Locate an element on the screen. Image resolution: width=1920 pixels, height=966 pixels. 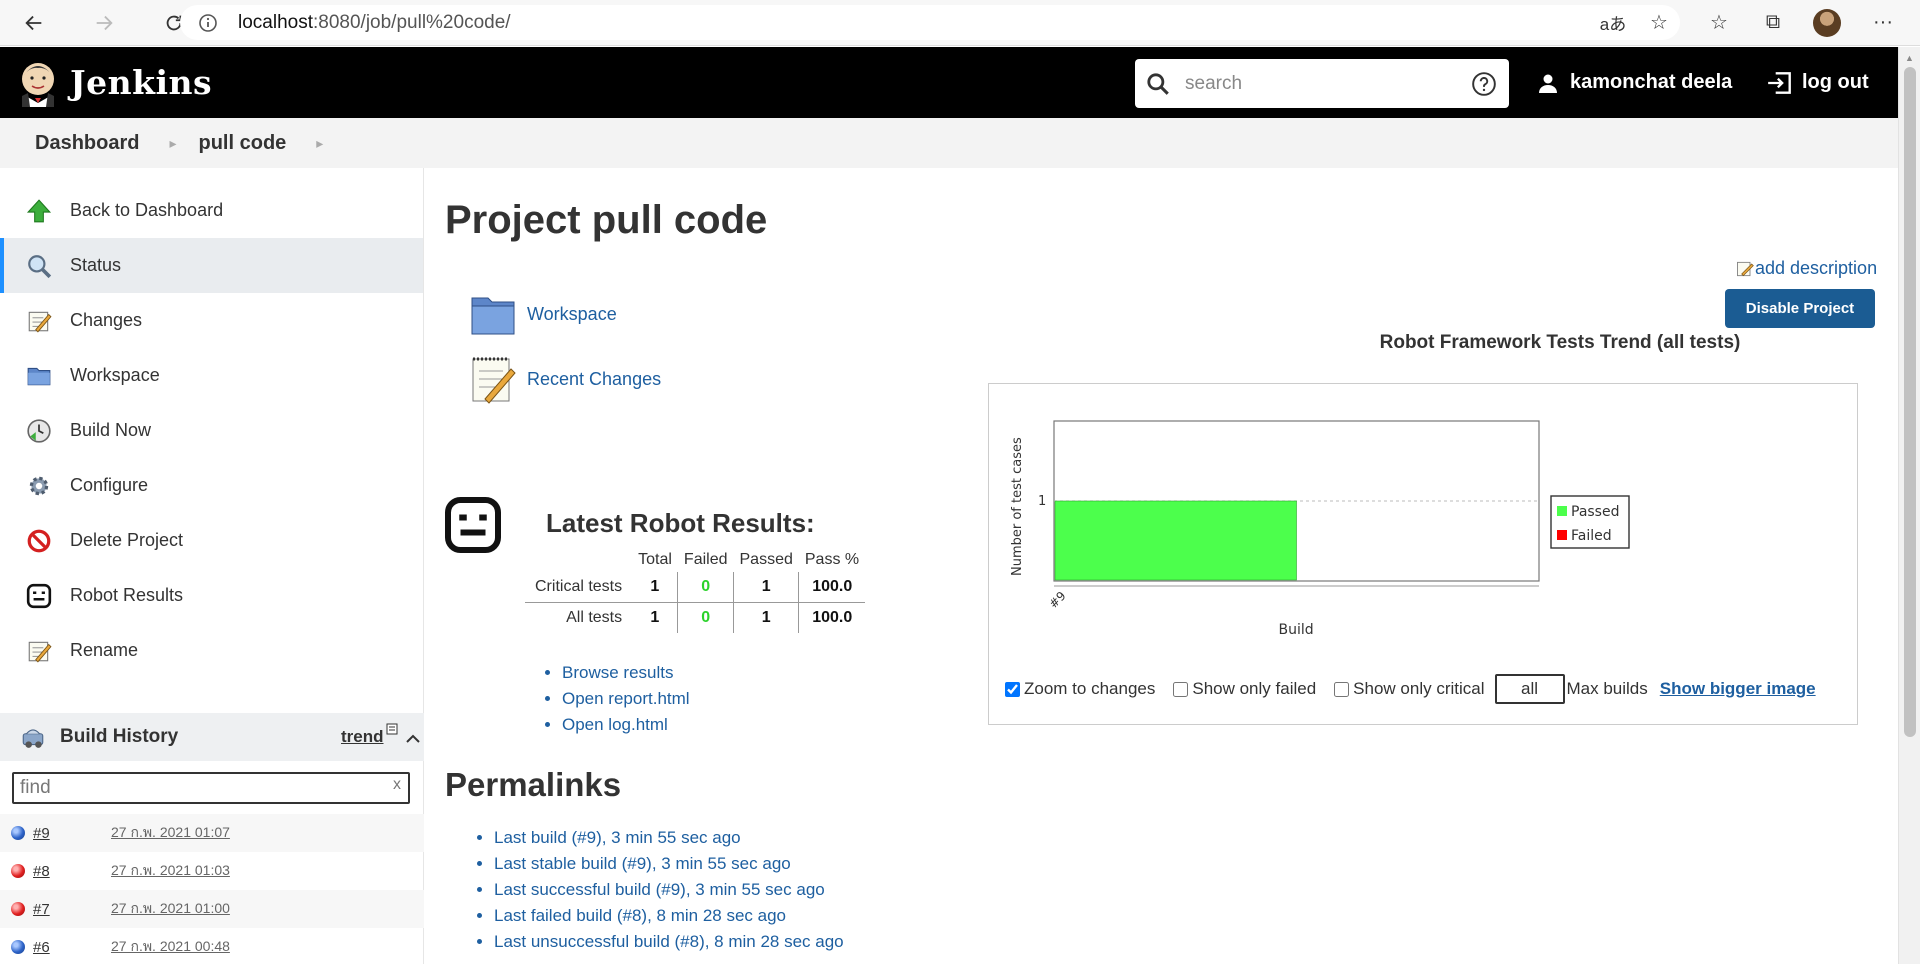
build-number-link: #6 is located at coordinates (72, 947).